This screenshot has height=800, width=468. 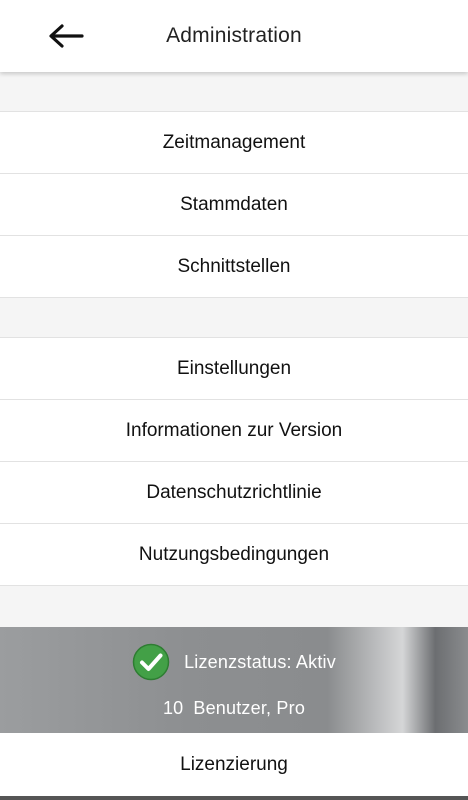 I want to click on back-button, so click(x=66, y=36).